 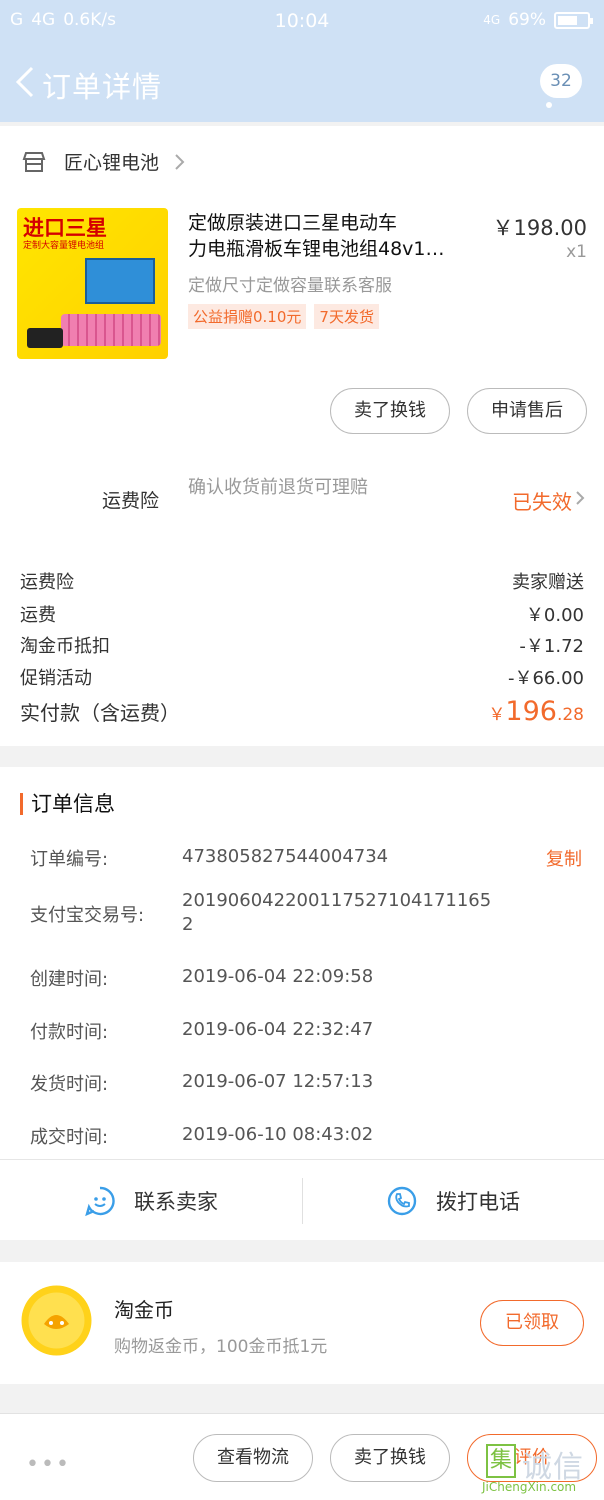 What do you see at coordinates (69, 1084) in the screenshot?
I see `info-key: 发货时间:` at bounding box center [69, 1084].